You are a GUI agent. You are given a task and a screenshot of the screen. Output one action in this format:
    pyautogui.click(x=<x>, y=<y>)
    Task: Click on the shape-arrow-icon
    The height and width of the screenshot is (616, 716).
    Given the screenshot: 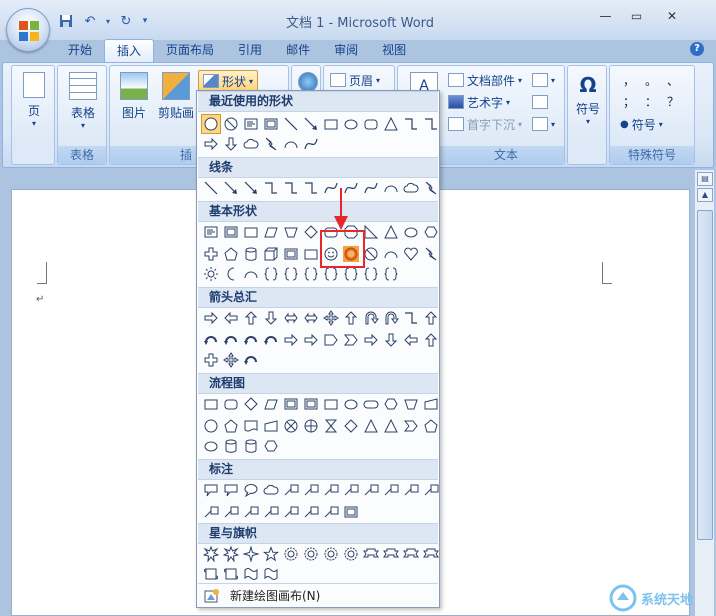 What is the action you would take?
    pyautogui.click(x=251, y=188)
    